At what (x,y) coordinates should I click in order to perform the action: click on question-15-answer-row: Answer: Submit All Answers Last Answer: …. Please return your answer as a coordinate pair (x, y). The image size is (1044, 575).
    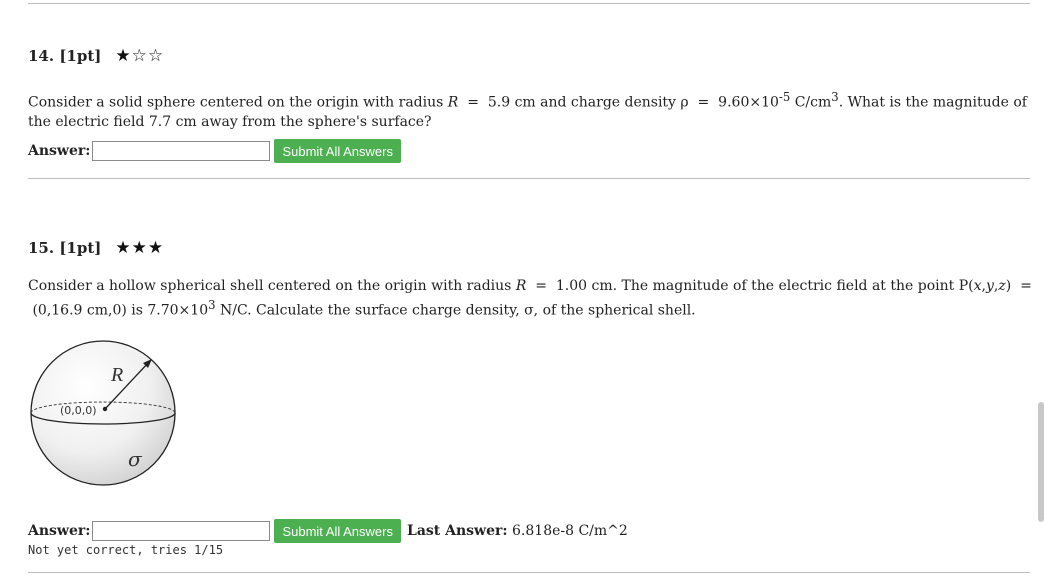
    Looking at the image, I should click on (328, 531).